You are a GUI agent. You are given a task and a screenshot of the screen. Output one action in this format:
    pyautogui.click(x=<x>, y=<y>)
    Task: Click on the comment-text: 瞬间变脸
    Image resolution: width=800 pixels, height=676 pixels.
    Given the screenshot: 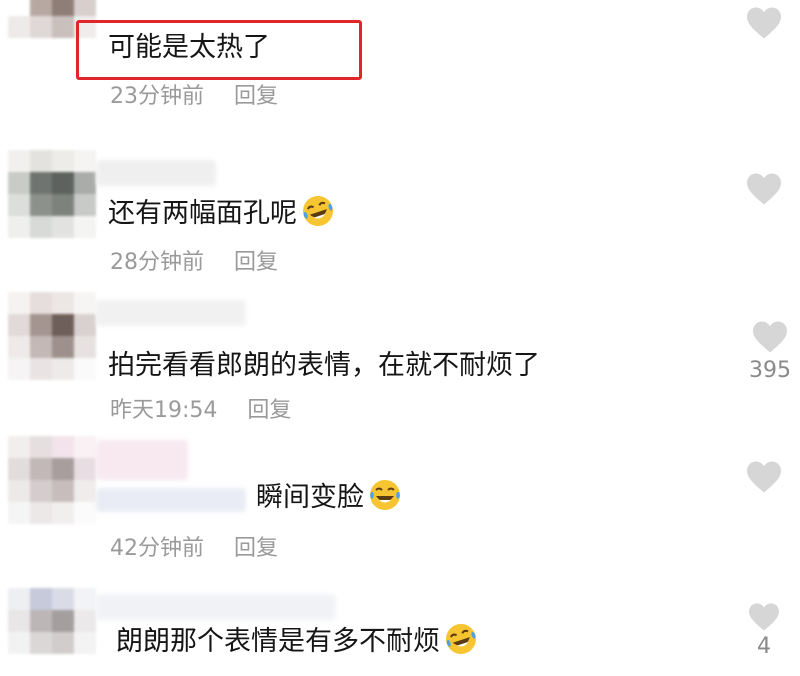 What is the action you would take?
    pyautogui.click(x=329, y=498)
    